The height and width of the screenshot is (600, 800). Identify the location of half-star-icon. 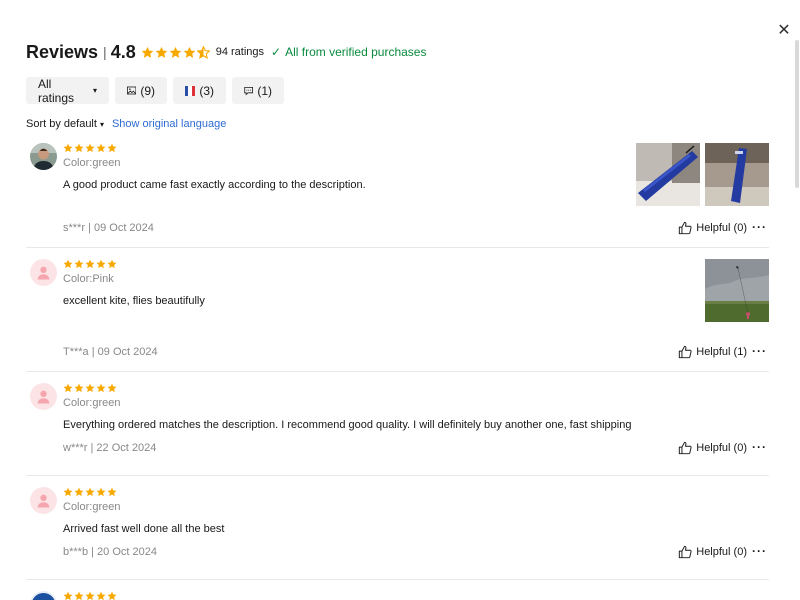
(203, 52).